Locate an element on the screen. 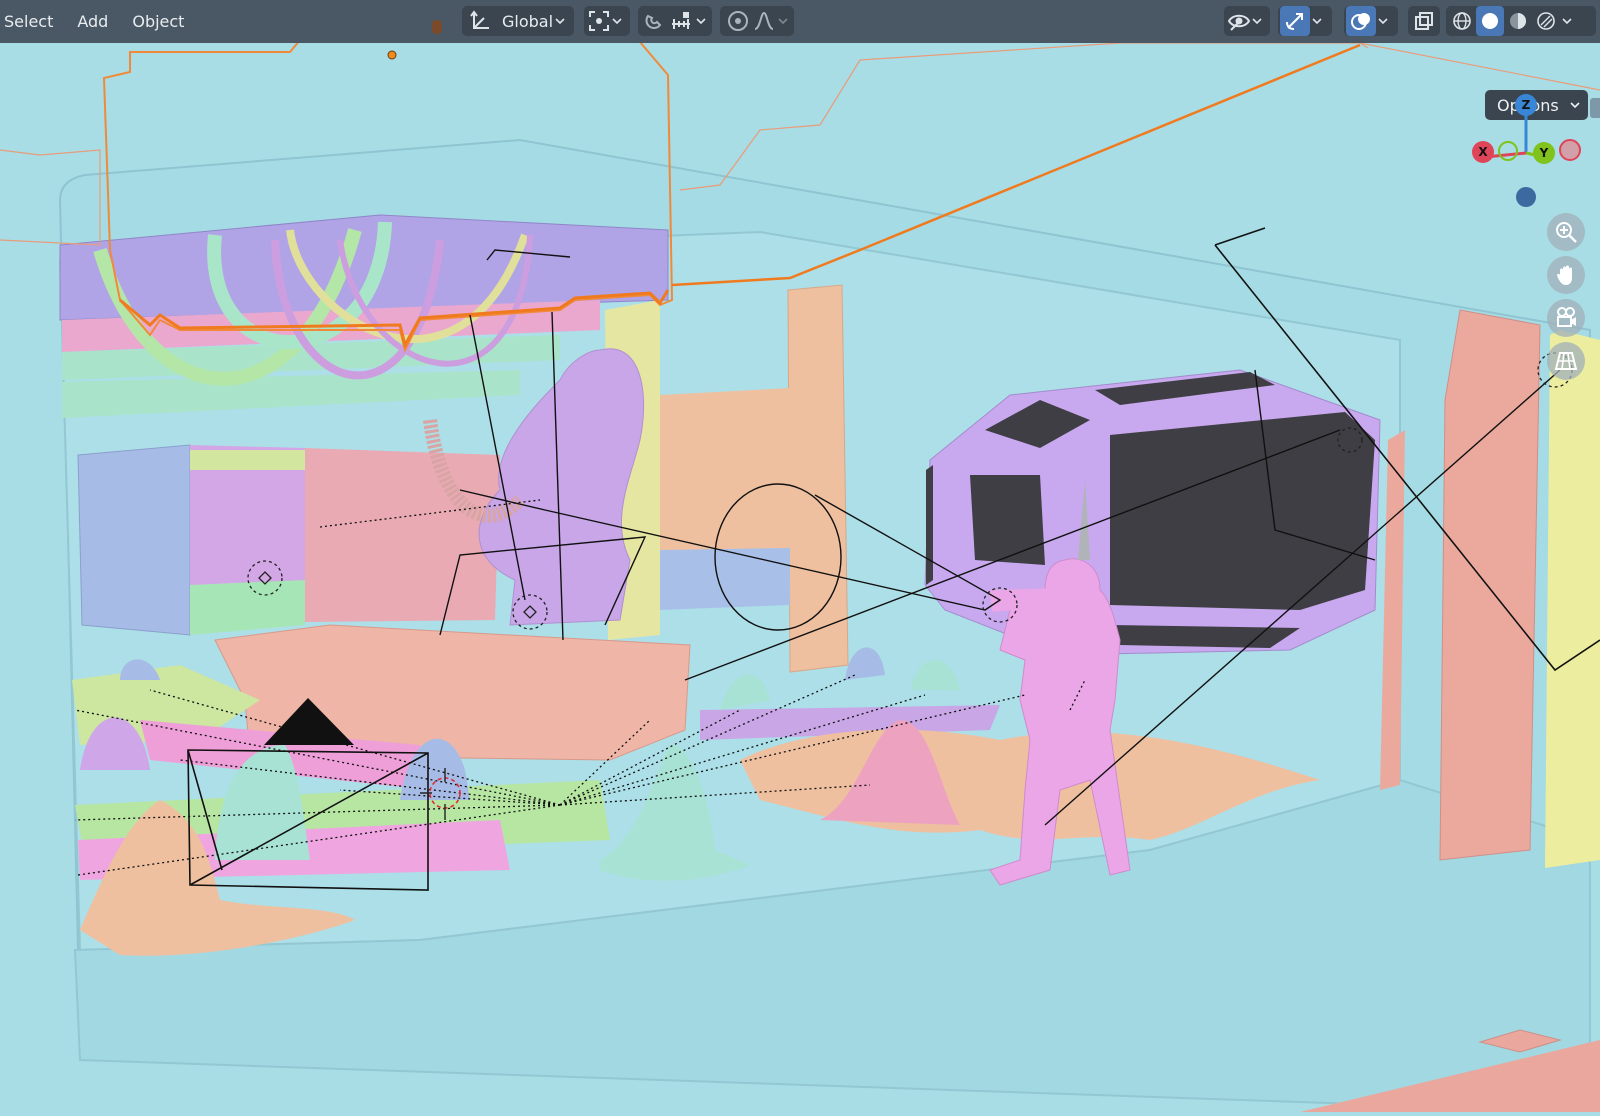 The width and height of the screenshot is (1600, 1116). axis-negx-circle is located at coordinates (1508, 151).